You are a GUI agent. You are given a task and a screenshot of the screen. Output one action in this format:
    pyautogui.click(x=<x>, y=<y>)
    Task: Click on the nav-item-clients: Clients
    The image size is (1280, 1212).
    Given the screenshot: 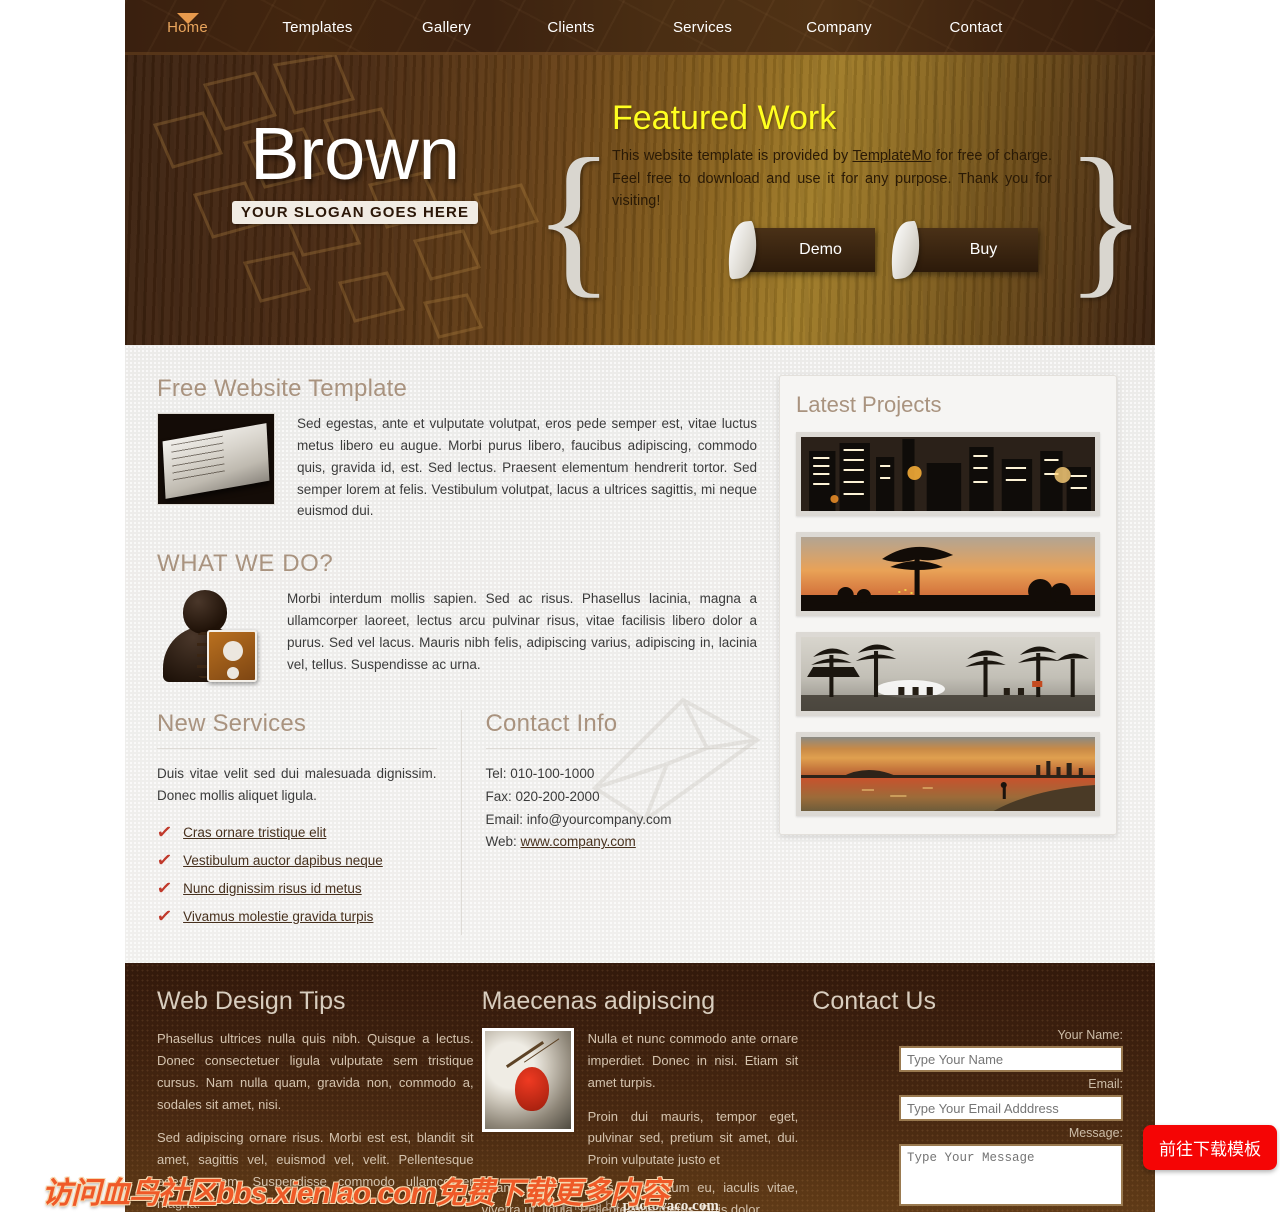 What is the action you would take?
    pyautogui.click(x=571, y=27)
    